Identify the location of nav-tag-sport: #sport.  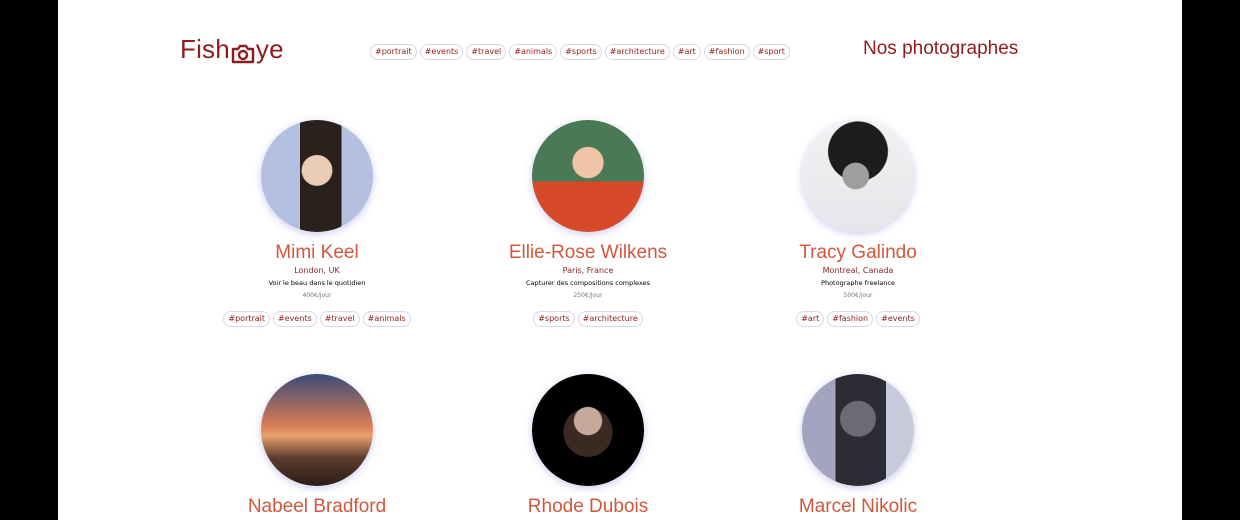
(771, 52).